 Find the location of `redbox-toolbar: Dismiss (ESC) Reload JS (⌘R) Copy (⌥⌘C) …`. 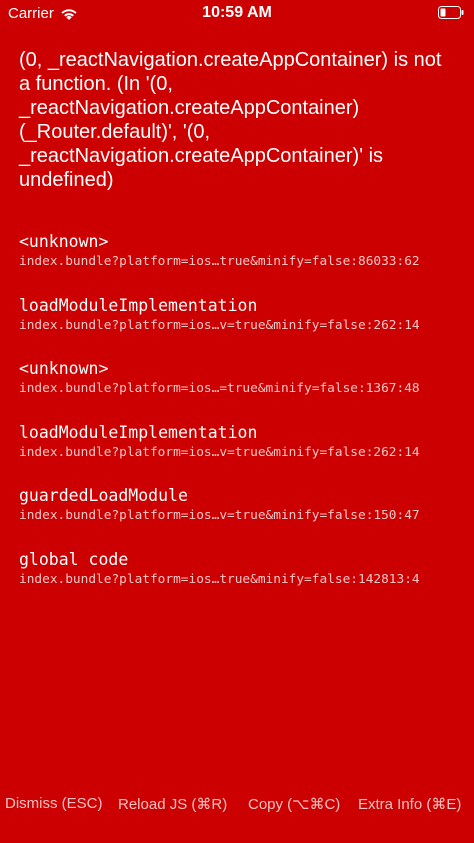

redbox-toolbar: Dismiss (ESC) Reload JS (⌘R) Copy (⌥⌘C) … is located at coordinates (237, 805).